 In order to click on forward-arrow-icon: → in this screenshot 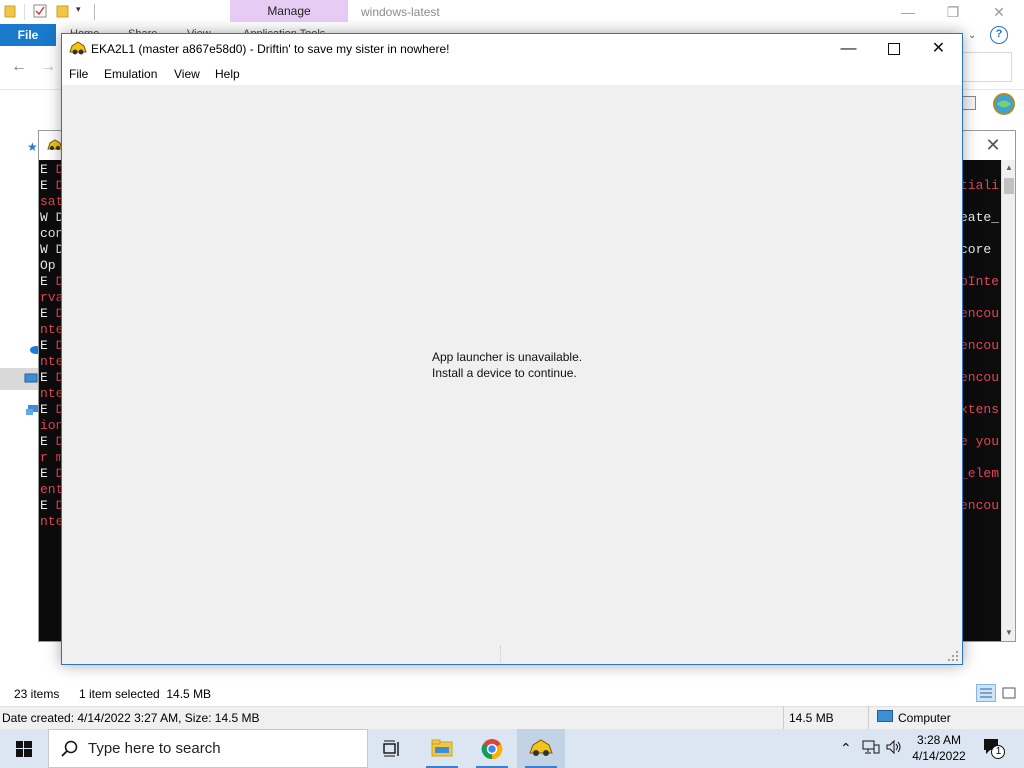, I will do `click(48, 67)`.